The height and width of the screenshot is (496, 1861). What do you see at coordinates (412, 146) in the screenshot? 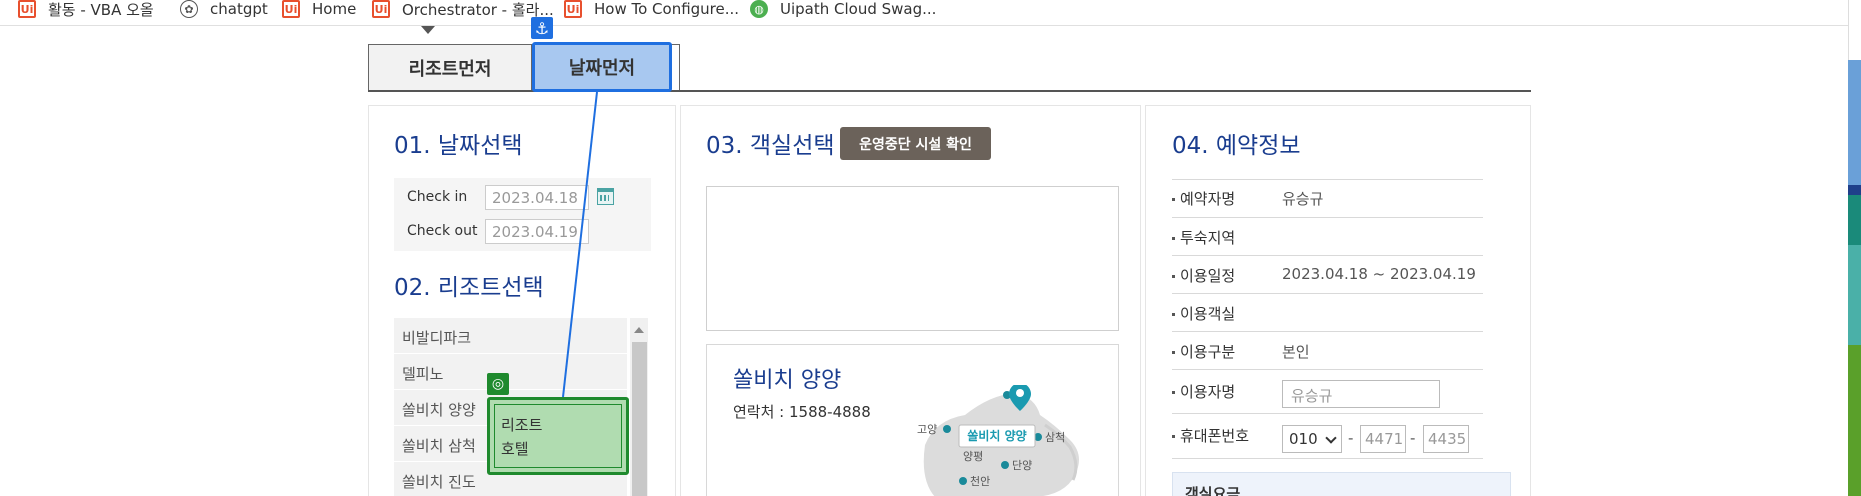
I see `section-number: 01.` at bounding box center [412, 146].